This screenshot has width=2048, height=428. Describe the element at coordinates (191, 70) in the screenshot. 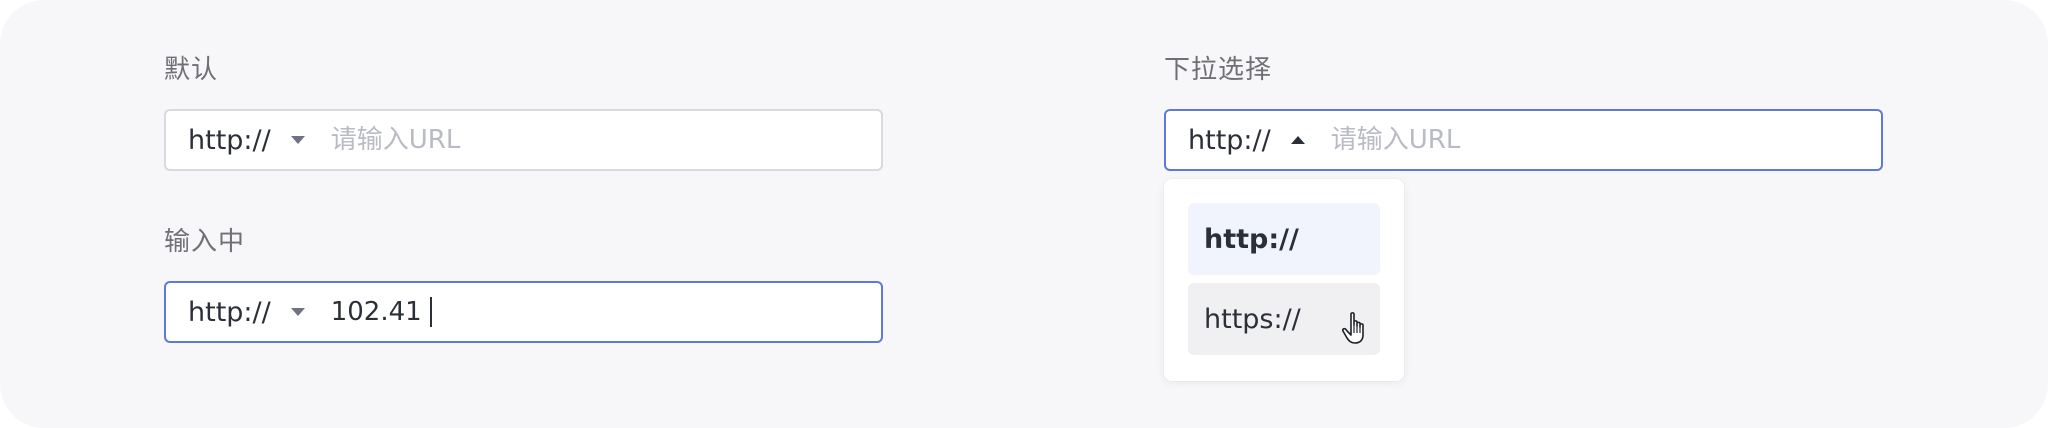

I see `default-section-label: 默认` at that location.